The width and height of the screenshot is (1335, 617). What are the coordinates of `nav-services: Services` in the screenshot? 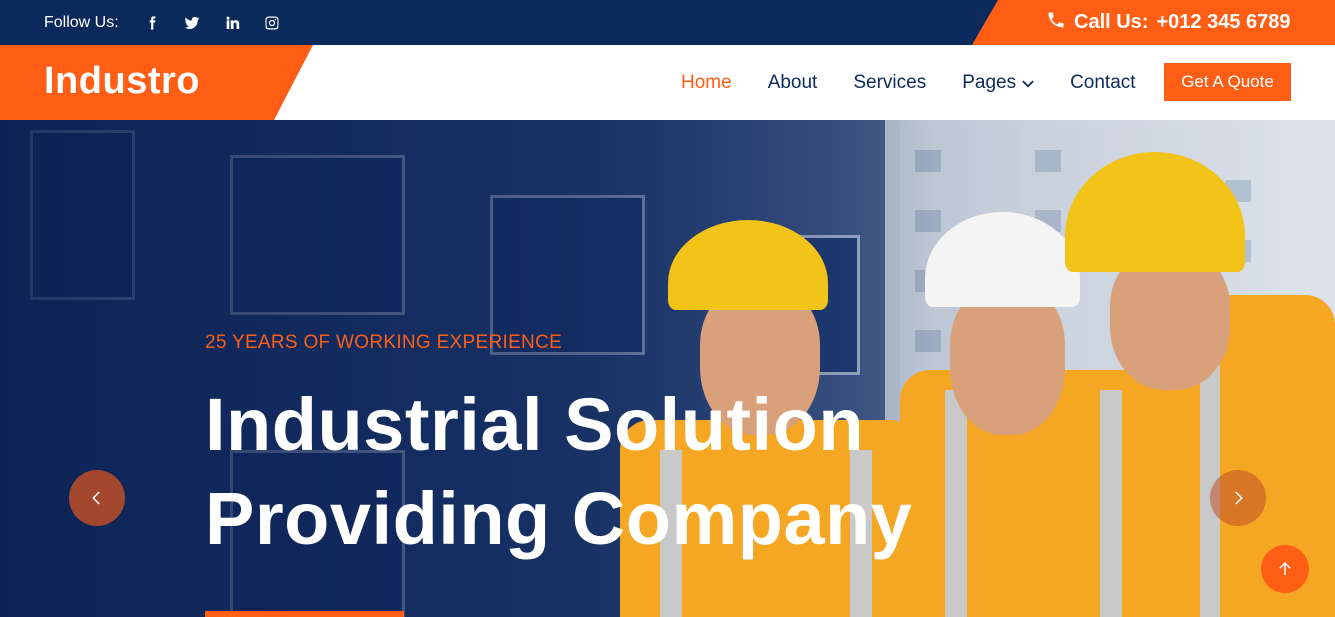 It's located at (889, 83).